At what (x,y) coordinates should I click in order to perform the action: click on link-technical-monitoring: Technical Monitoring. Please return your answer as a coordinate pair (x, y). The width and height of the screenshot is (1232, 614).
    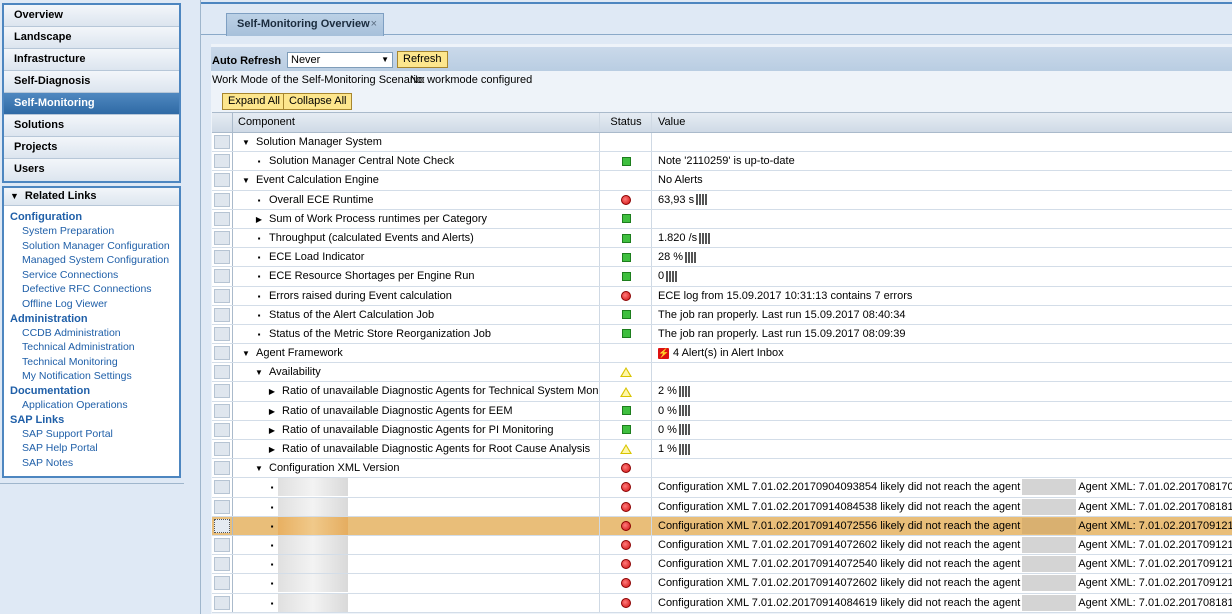
    Looking at the image, I should click on (91, 362).